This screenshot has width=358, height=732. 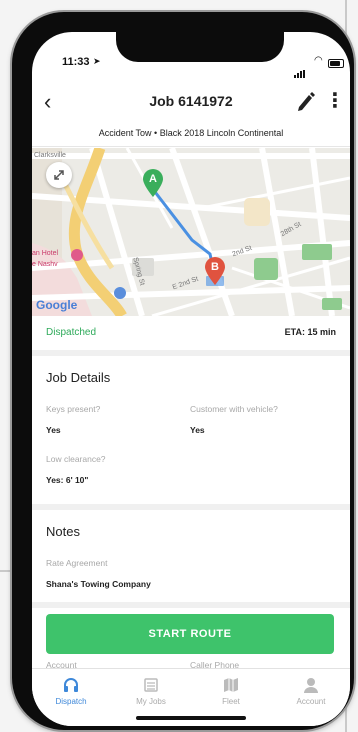 What do you see at coordinates (190, 634) in the screenshot?
I see `start-route-button: START ROUTE` at bounding box center [190, 634].